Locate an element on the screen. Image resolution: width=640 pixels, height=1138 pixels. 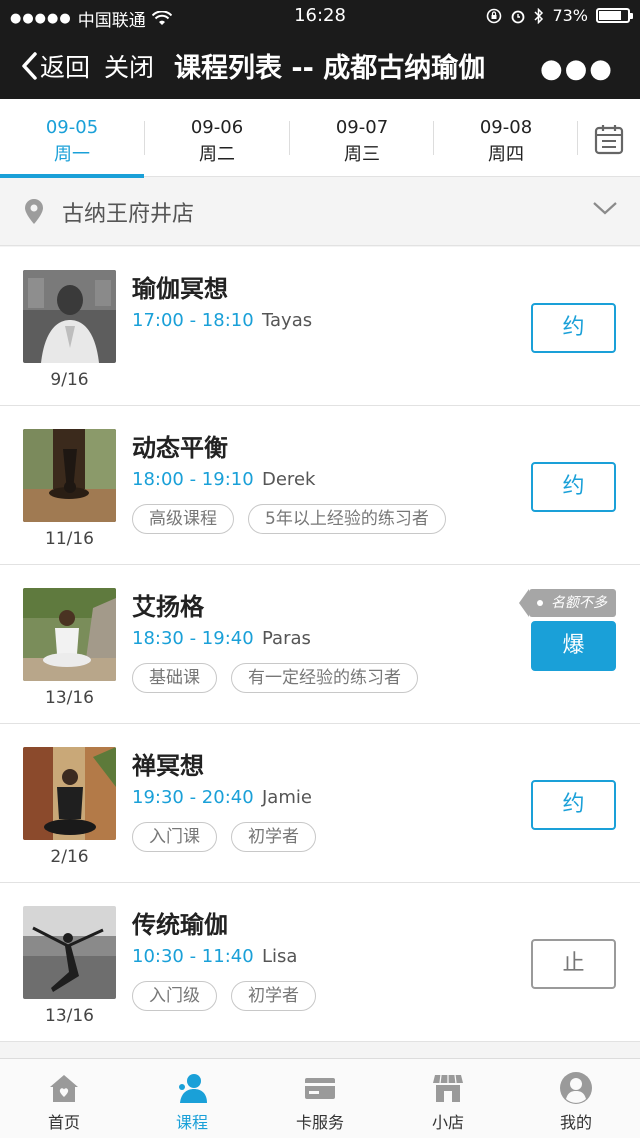
navigation-bar: 返回 关闭 课程列表 -- 成都古纳瑜伽 ●●● is located at coordinates (320, 65).